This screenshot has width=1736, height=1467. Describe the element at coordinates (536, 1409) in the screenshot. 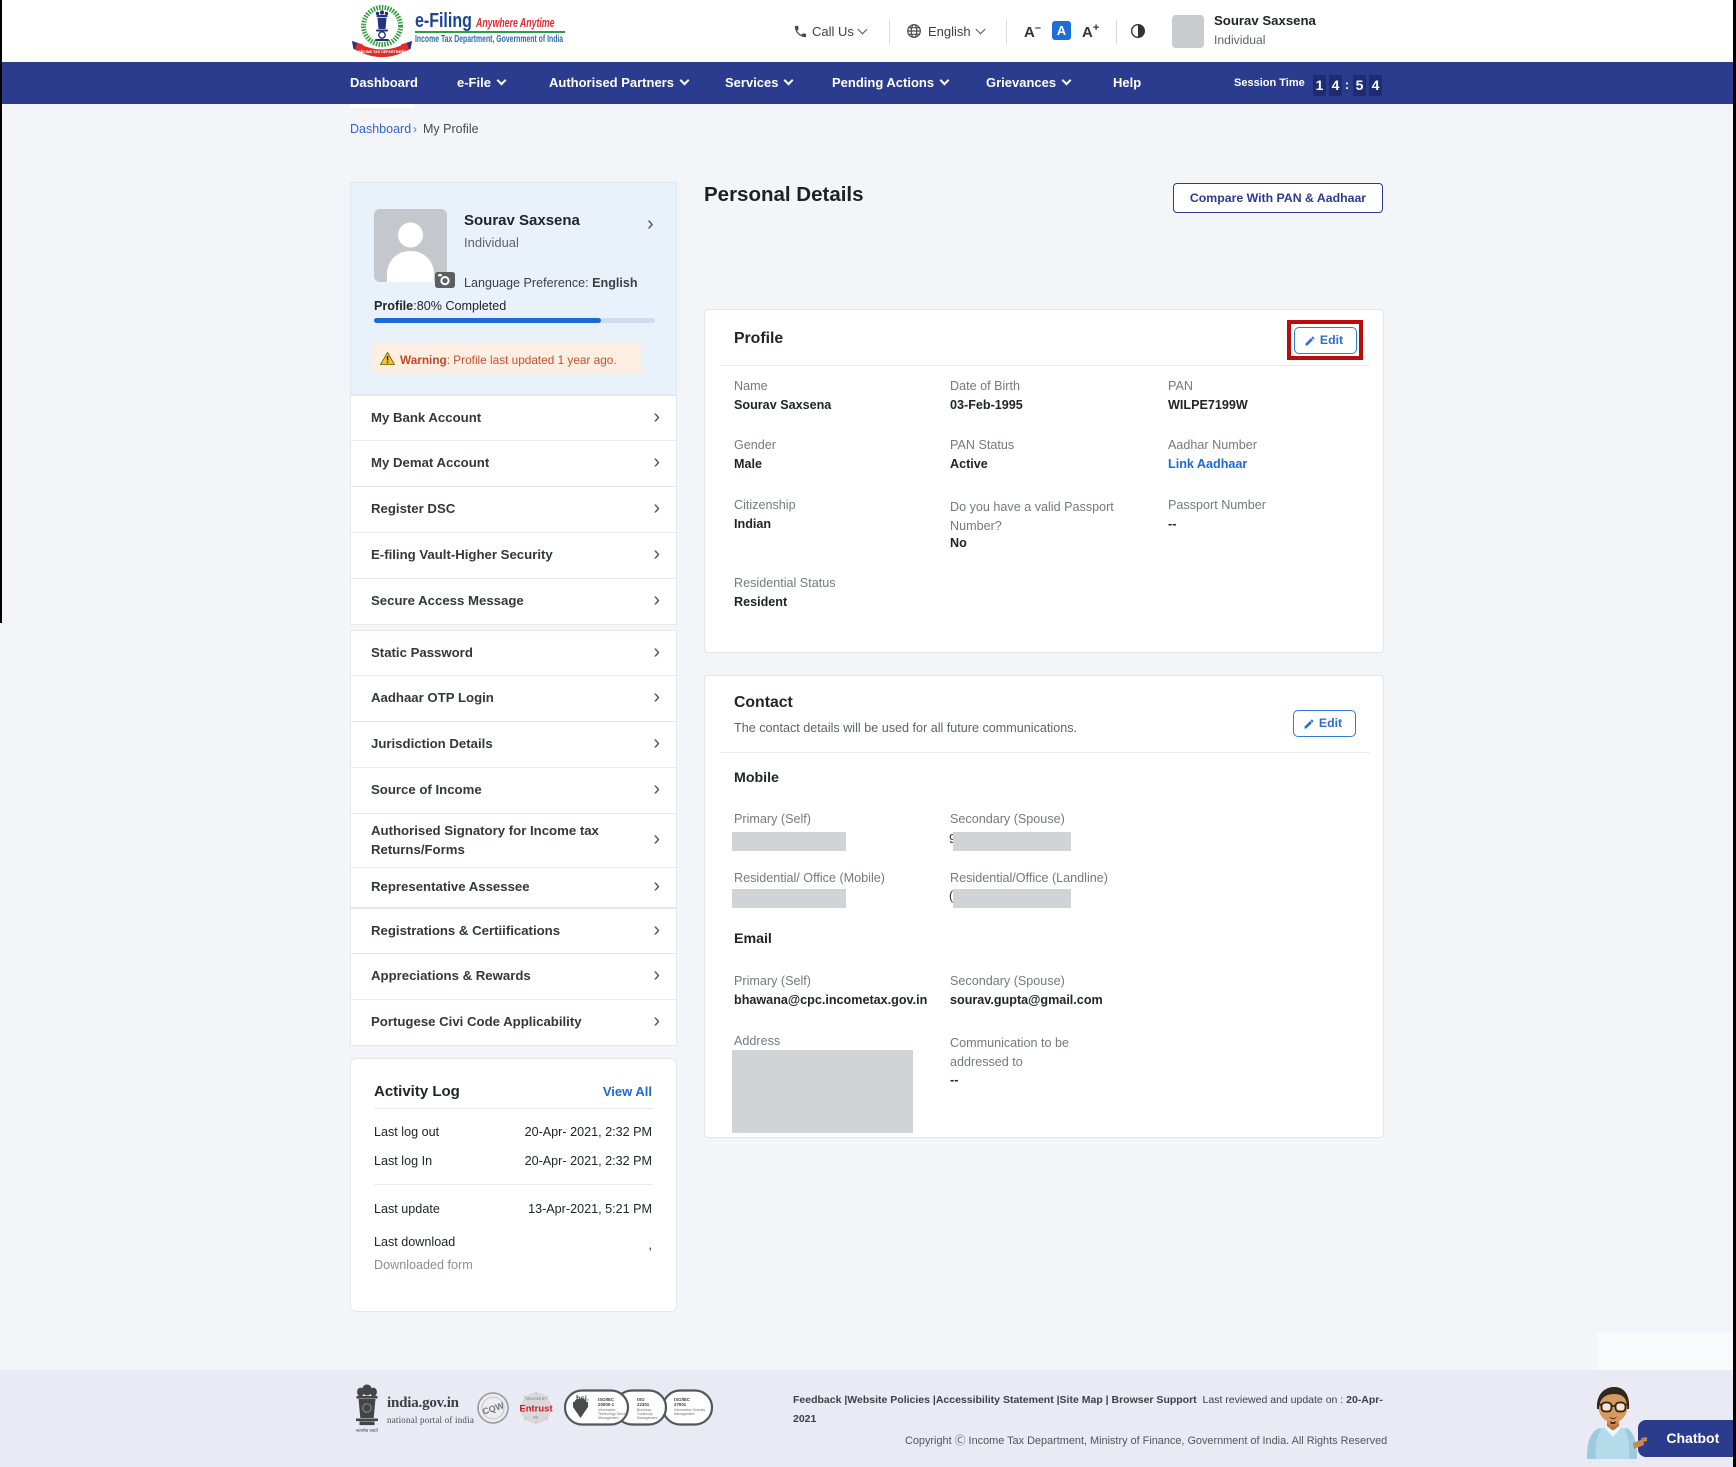

I see `svg-text: Entrust` at that location.